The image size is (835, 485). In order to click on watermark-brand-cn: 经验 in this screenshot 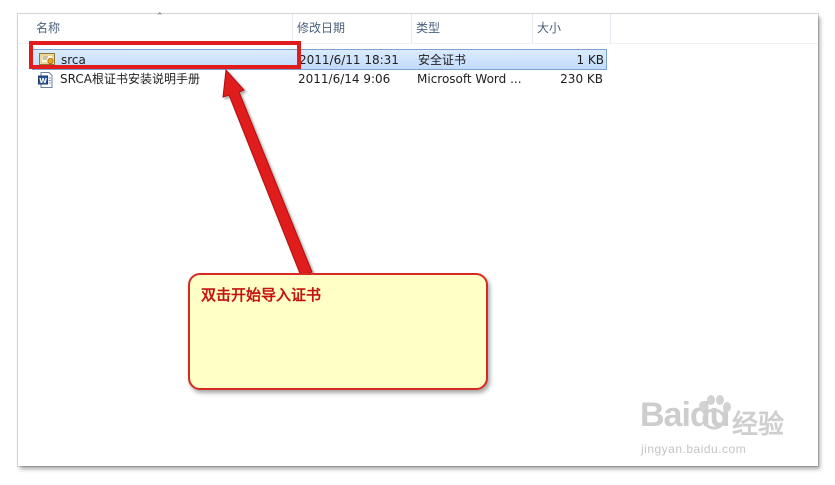, I will do `click(758, 424)`.